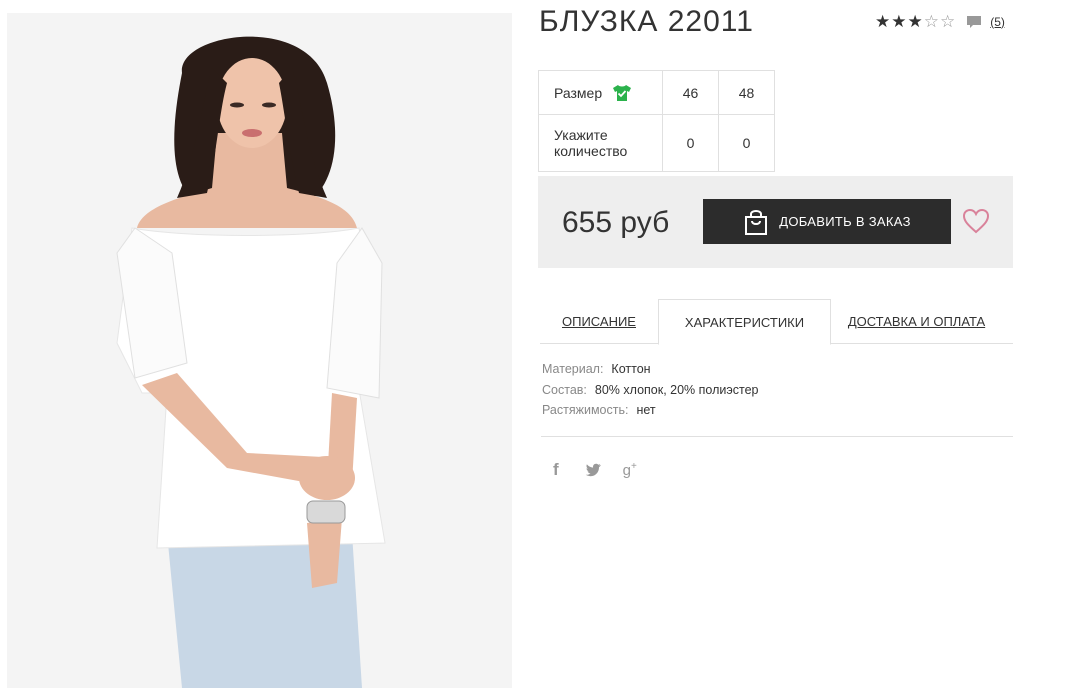  What do you see at coordinates (744, 322) in the screenshot?
I see `tab-characteristics: ХАРАКТЕРИСТИКИ` at bounding box center [744, 322].